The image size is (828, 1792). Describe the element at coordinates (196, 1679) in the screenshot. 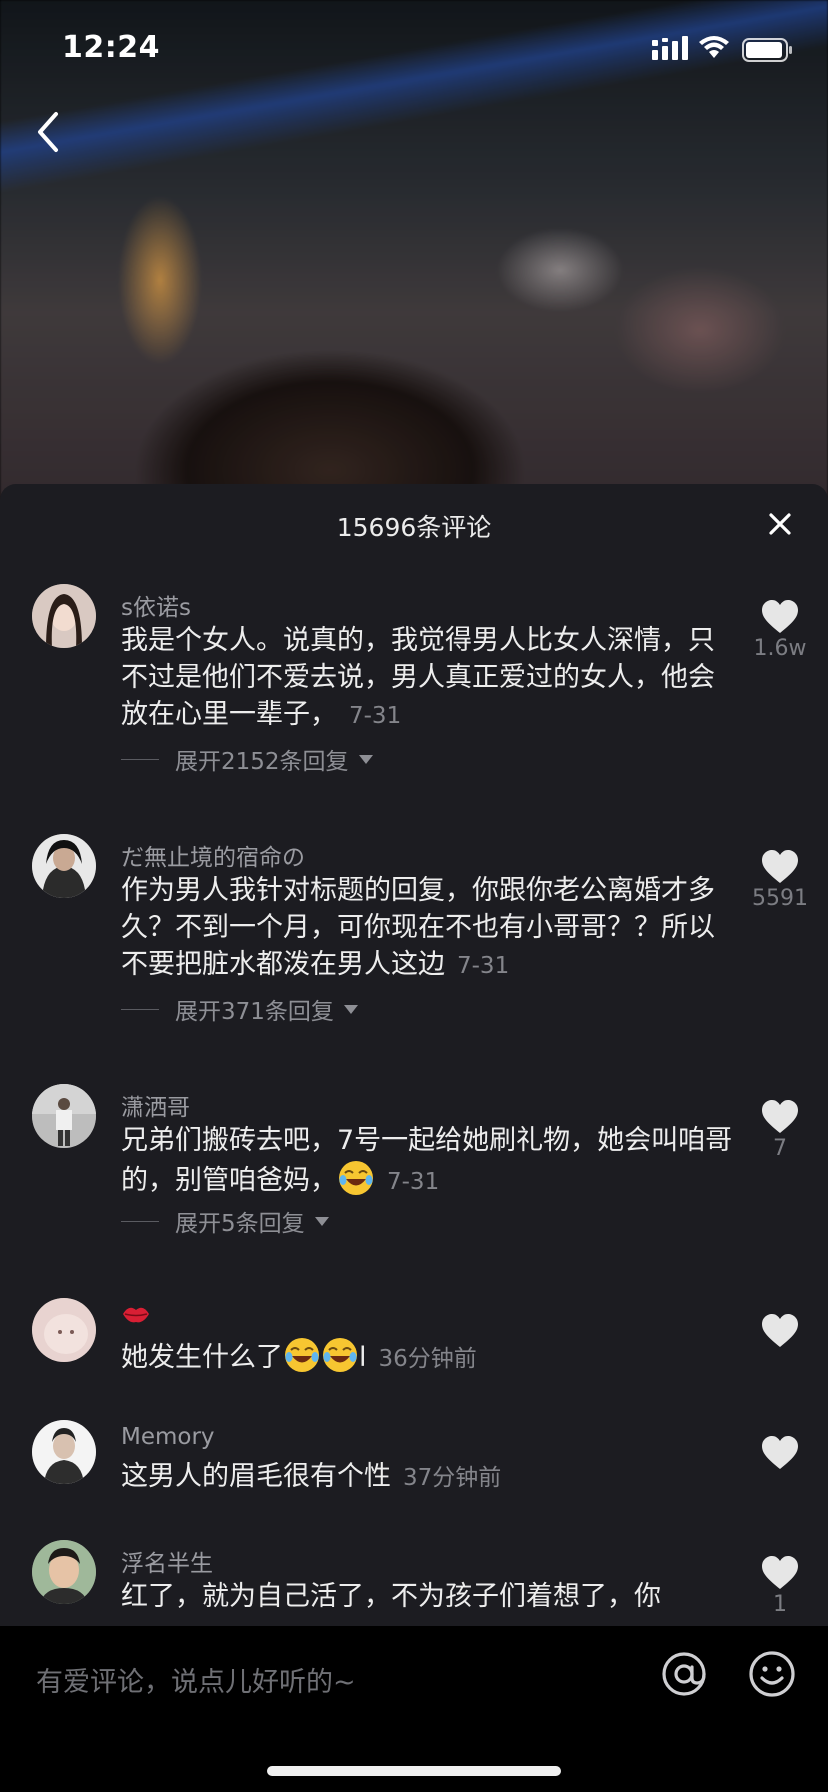

I see `comment-input: 有爱评论，说点儿好听的~` at that location.